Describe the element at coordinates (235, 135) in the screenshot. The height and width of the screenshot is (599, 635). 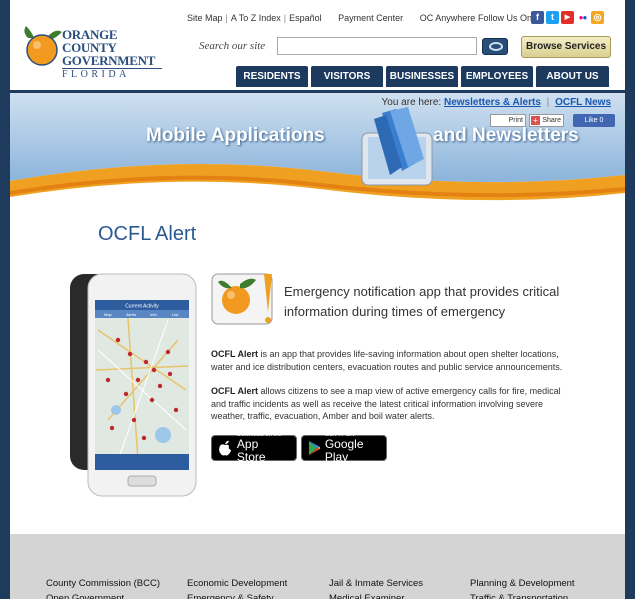
I see `banner-title-left: Mobile Applications` at that location.